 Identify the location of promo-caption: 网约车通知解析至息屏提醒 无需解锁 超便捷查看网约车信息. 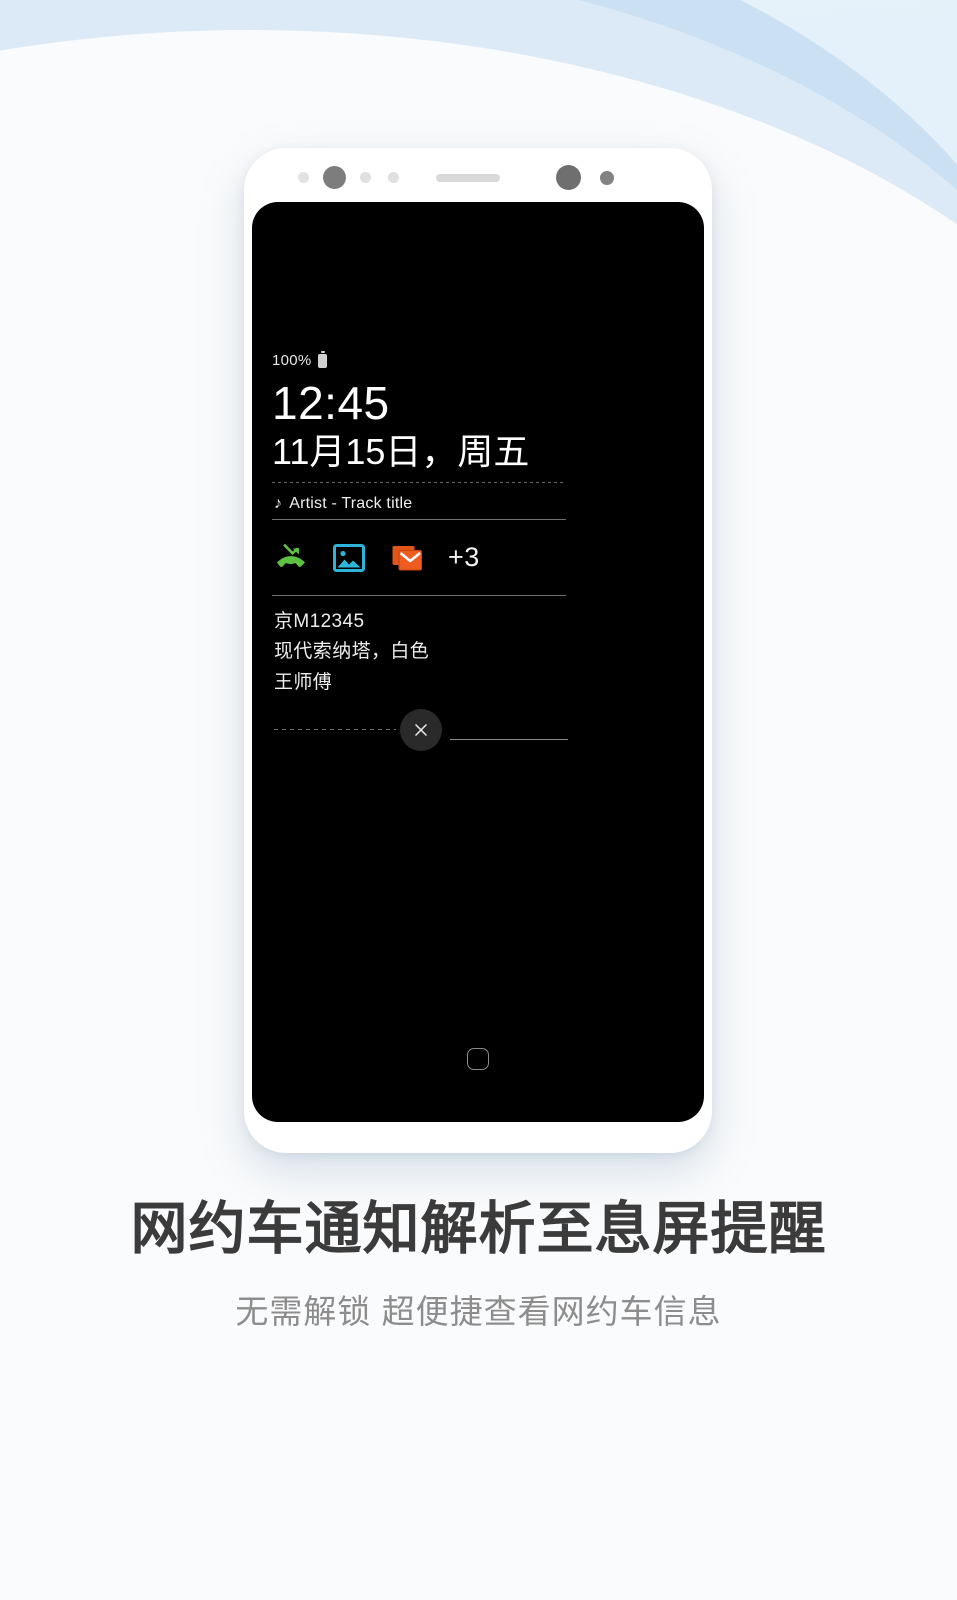
(478, 1264).